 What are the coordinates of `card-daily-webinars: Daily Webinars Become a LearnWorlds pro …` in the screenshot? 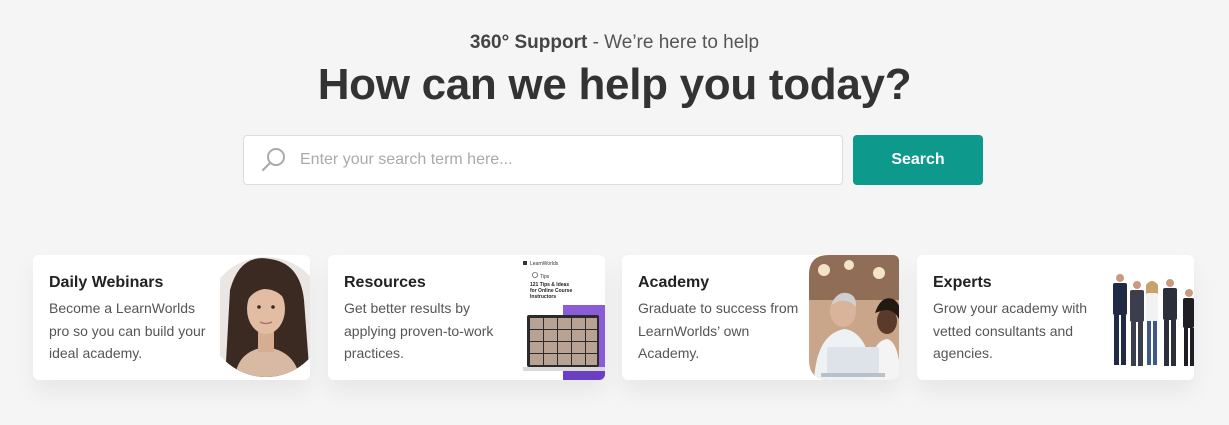 It's located at (171, 317).